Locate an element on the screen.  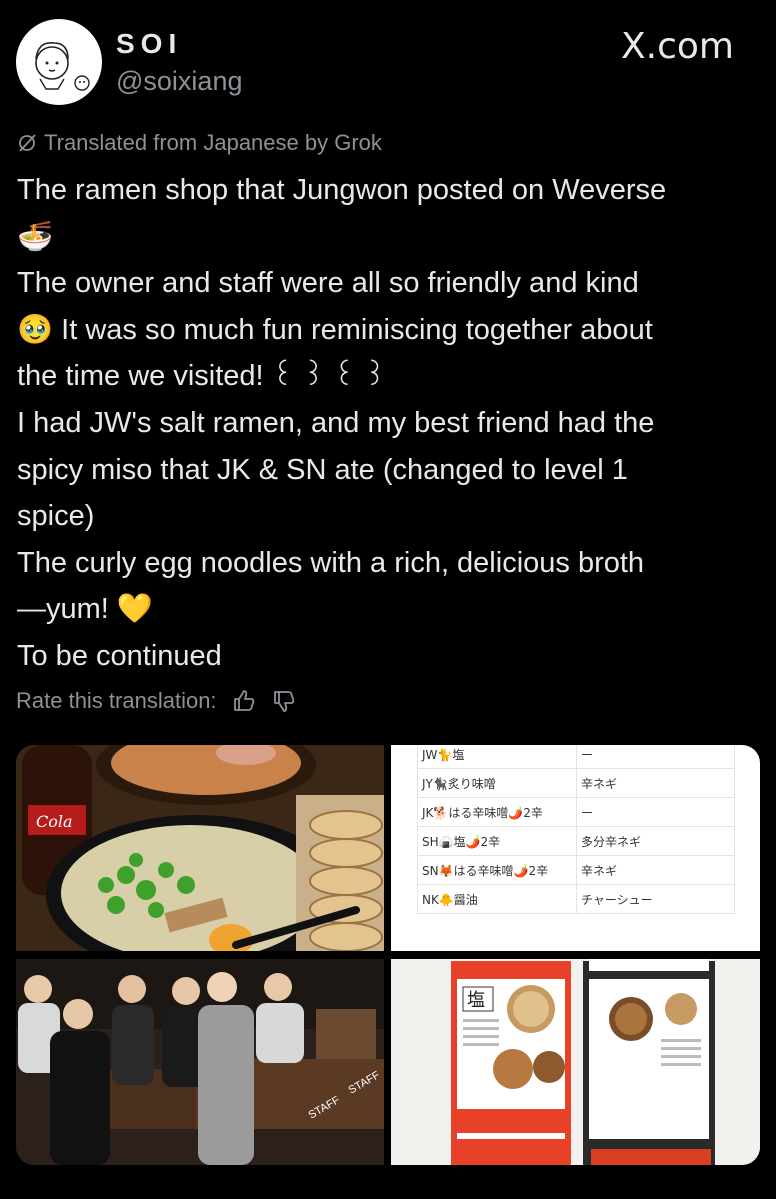
thumbs-down-icon is located at coordinates (284, 701).